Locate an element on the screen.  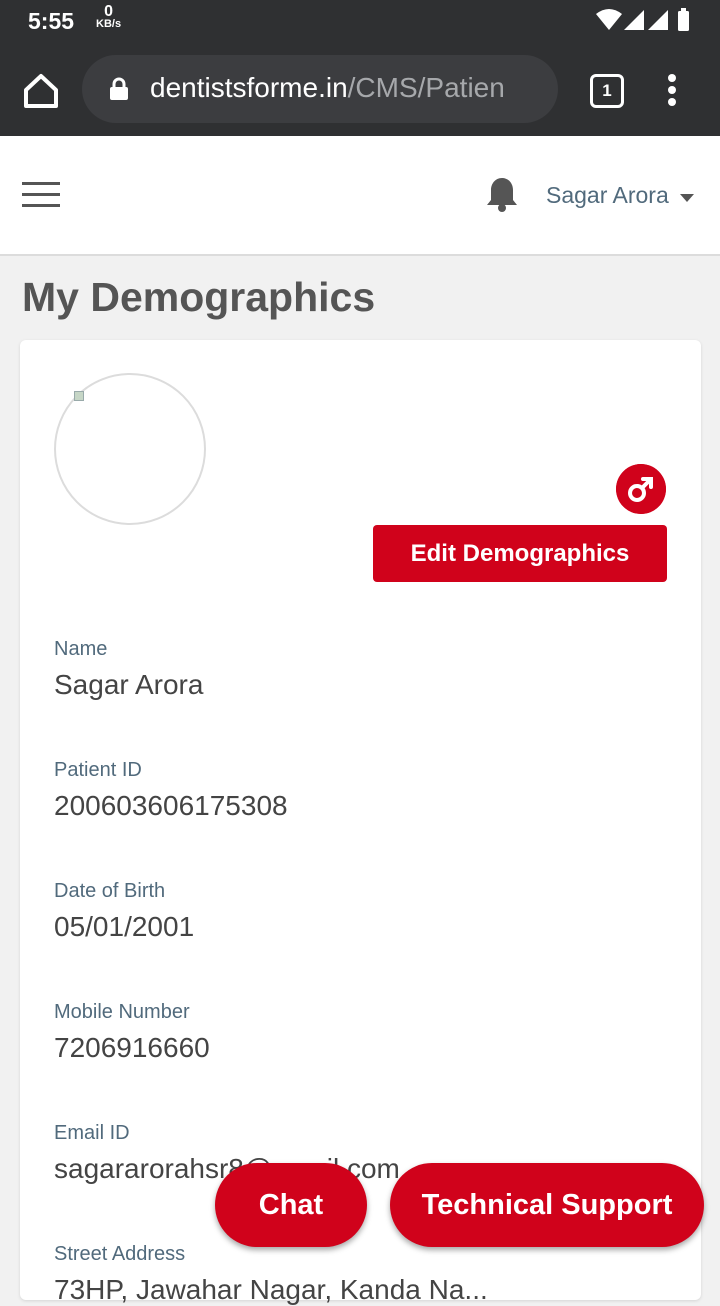
hamburger-icon is located at coordinates (41, 195).